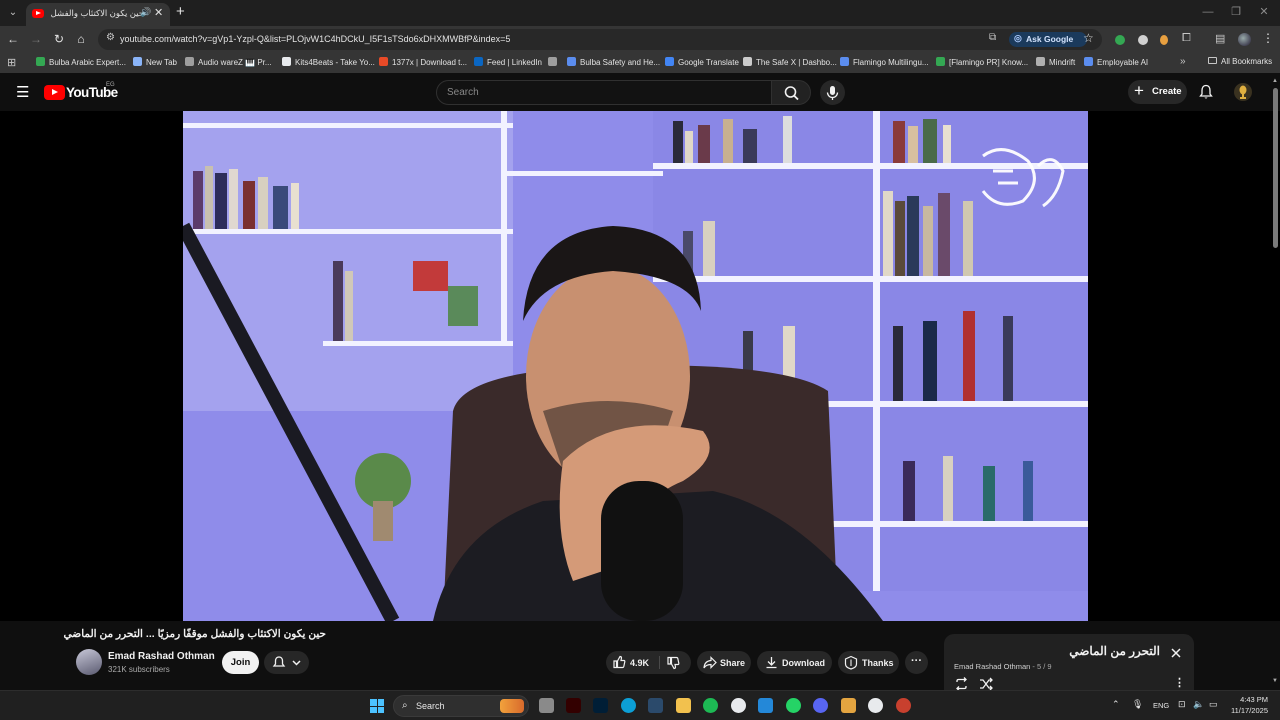 The width and height of the screenshot is (1280, 720). I want to click on profile-avatar, so click(1244, 39).